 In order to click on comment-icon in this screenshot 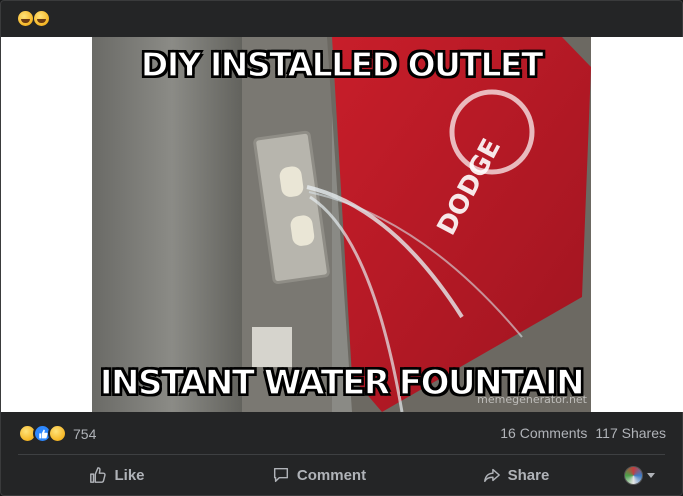, I will do `click(280, 475)`.